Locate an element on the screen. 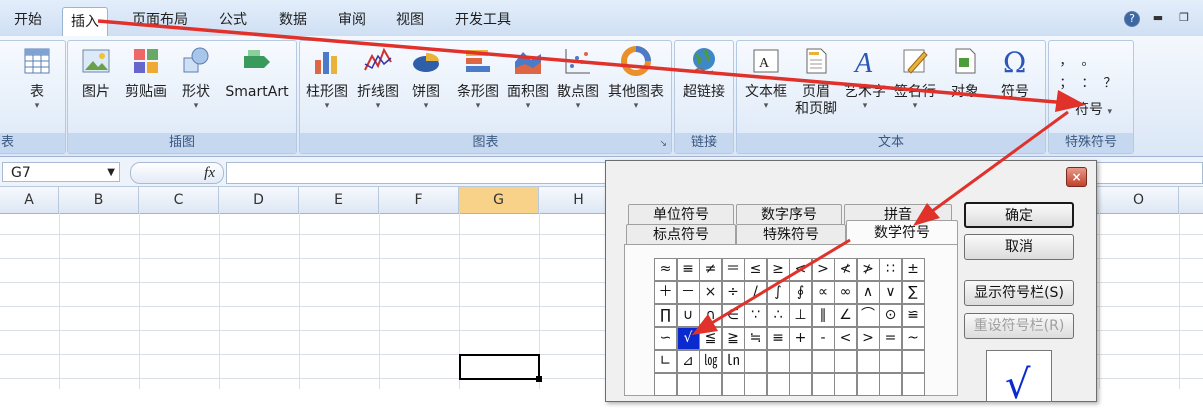  symbol-cell: ∏ is located at coordinates (665, 315).